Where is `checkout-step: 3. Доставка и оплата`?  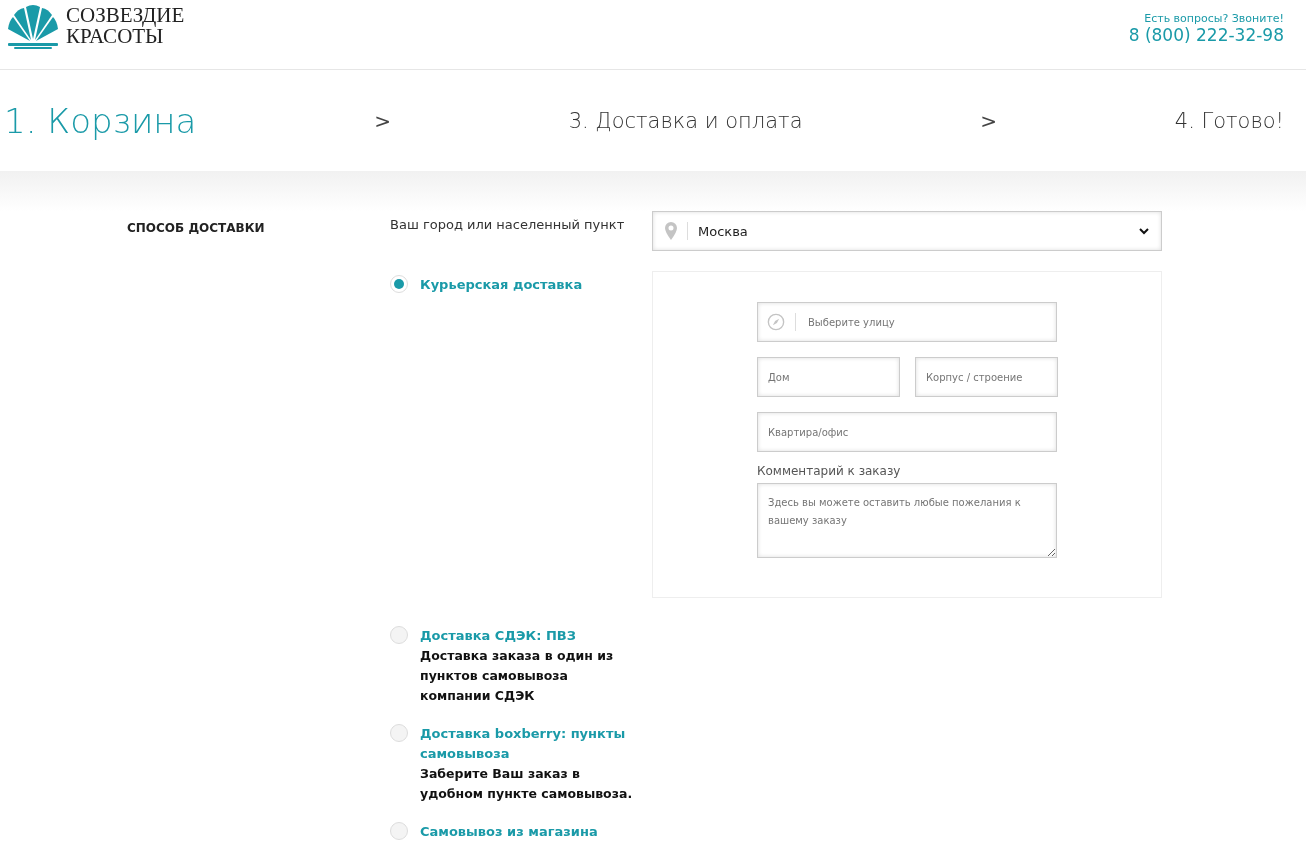 checkout-step: 3. Доставка и оплата is located at coordinates (685, 120).